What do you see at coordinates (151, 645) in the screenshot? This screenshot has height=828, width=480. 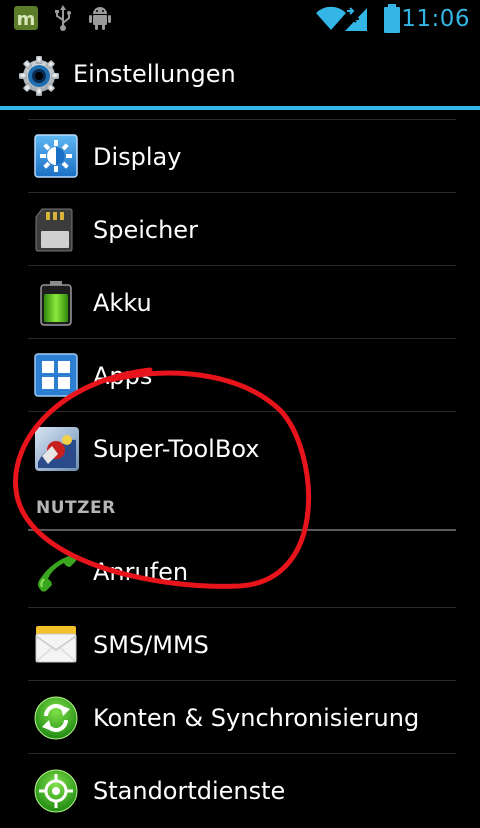 I see `settings-item-label: SMS/MMS` at bounding box center [151, 645].